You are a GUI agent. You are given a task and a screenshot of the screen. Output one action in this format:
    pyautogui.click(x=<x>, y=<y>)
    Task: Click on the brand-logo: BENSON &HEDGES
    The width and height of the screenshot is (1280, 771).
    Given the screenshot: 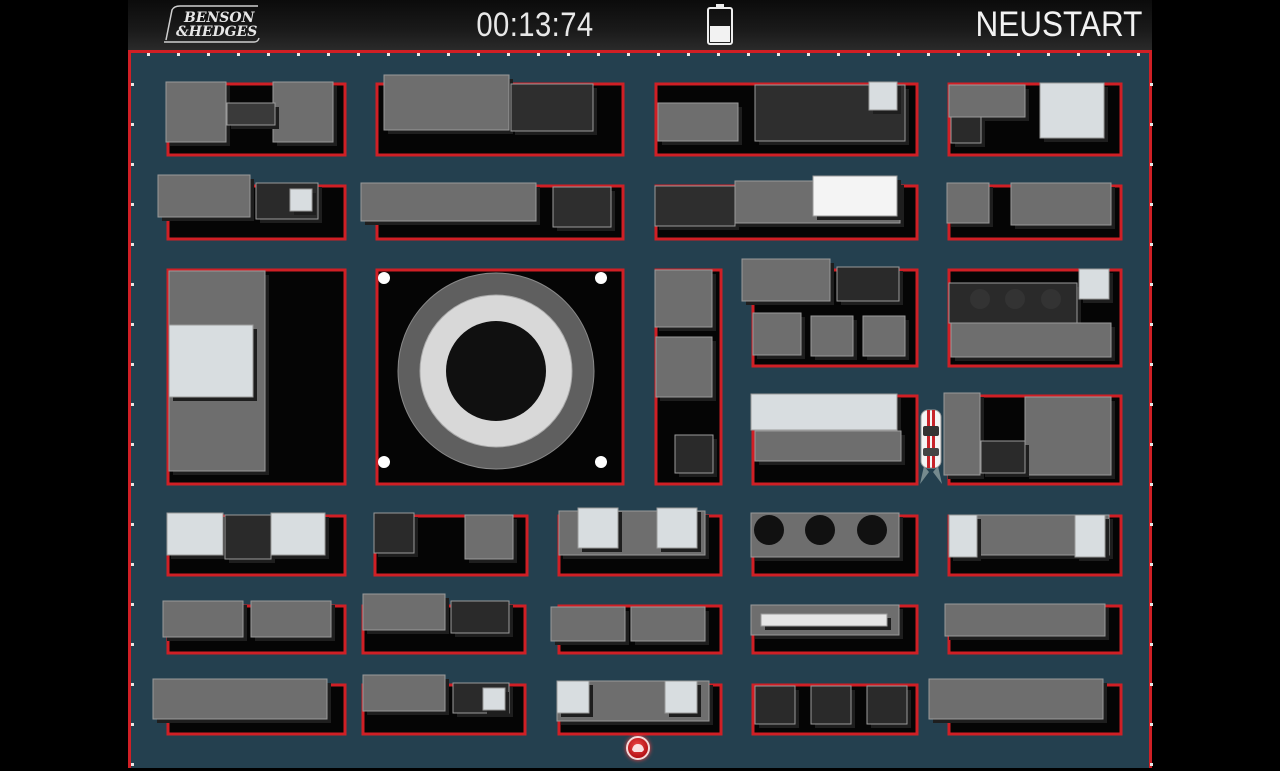 What is the action you would take?
    pyautogui.click(x=212, y=24)
    